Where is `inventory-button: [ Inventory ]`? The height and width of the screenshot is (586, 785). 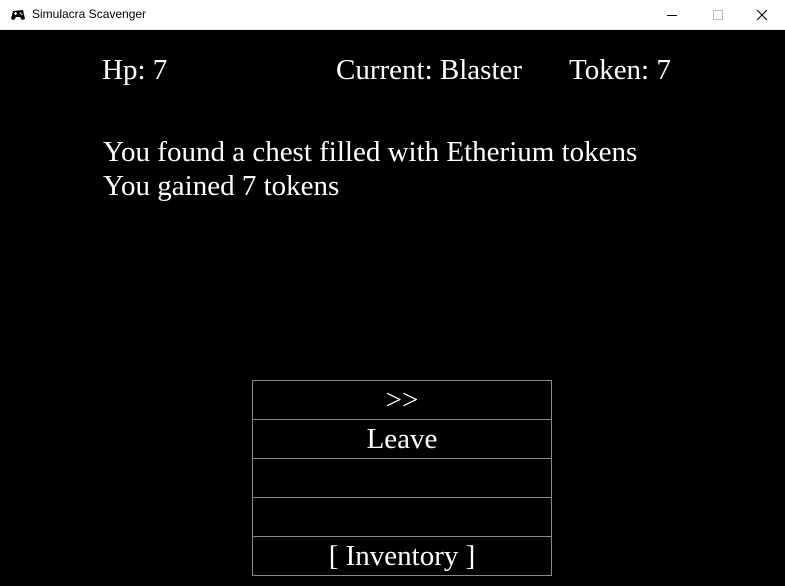
inventory-button: [ Inventory ] is located at coordinates (402, 556).